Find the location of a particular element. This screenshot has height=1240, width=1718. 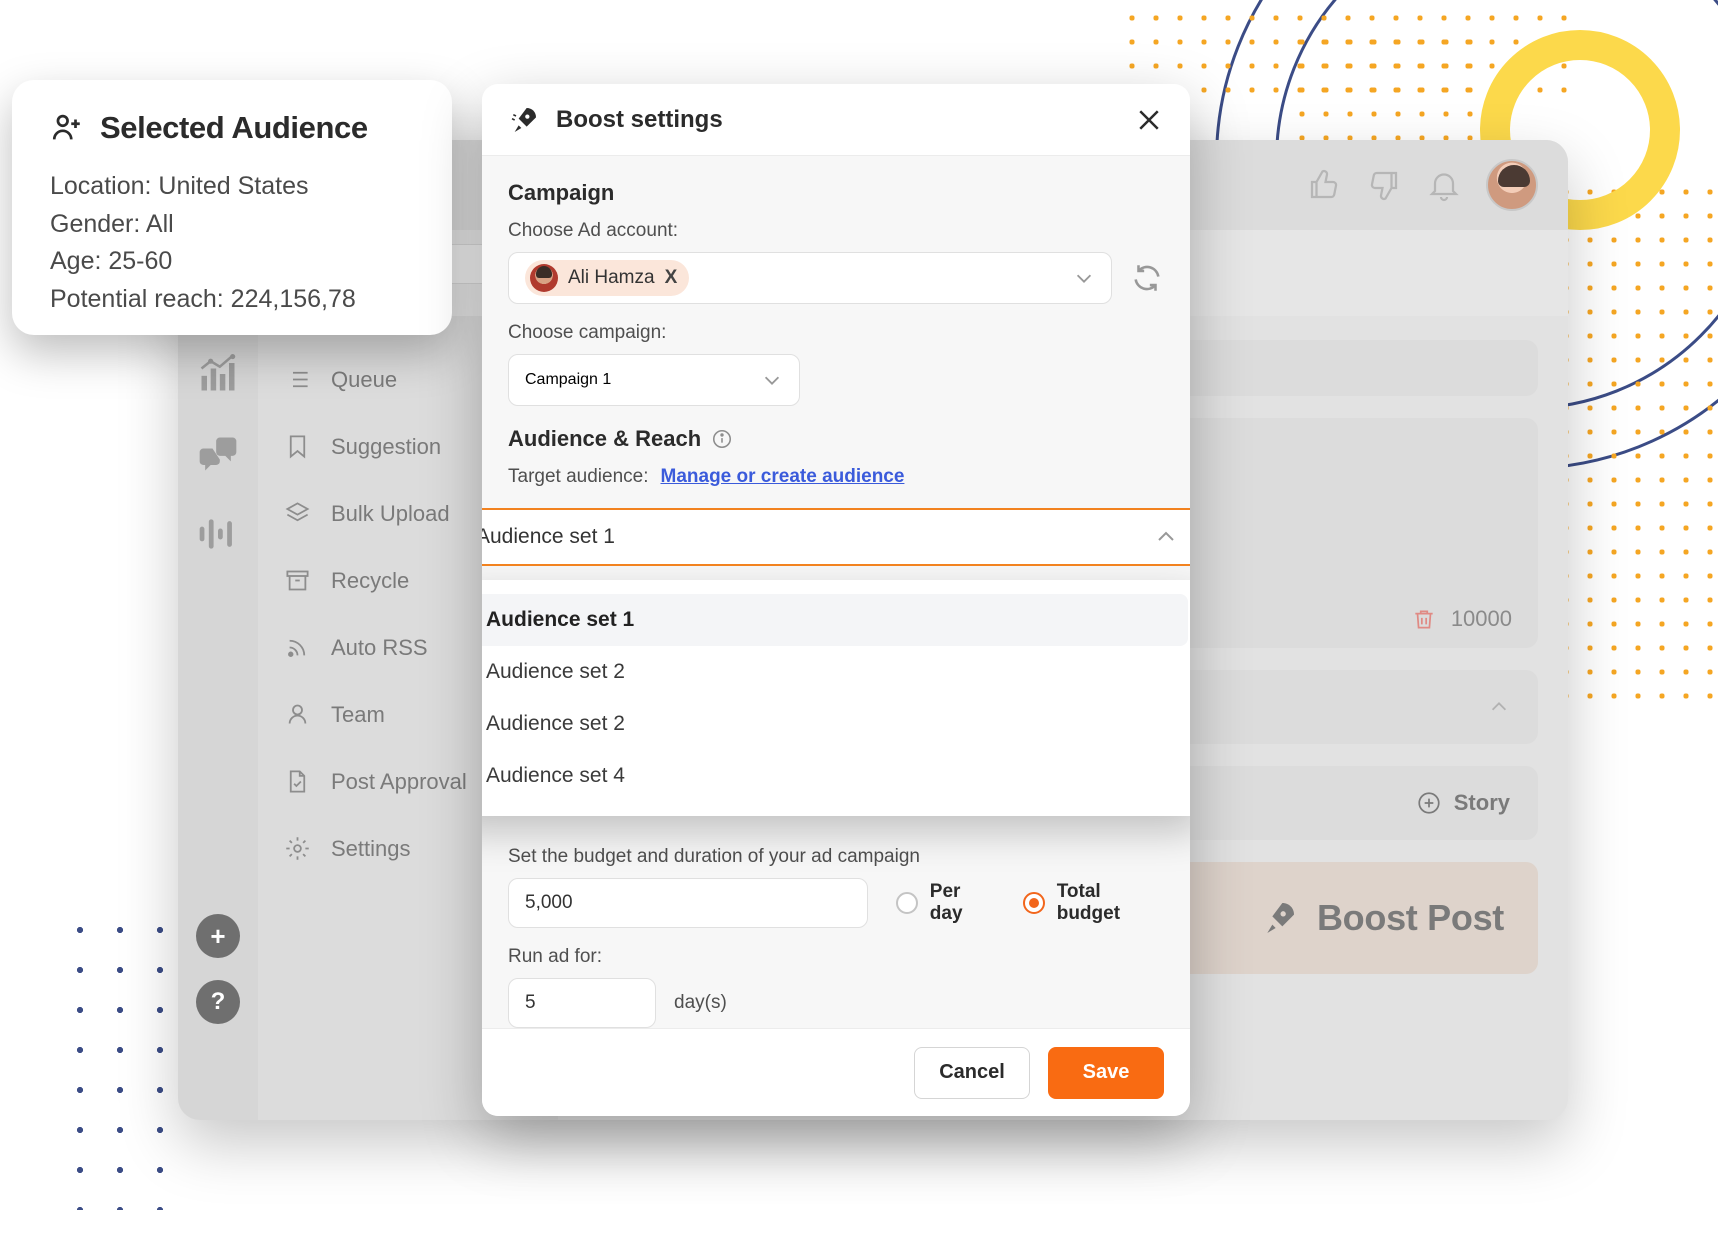

dialog-footer: Cancel Save is located at coordinates (836, 1072).